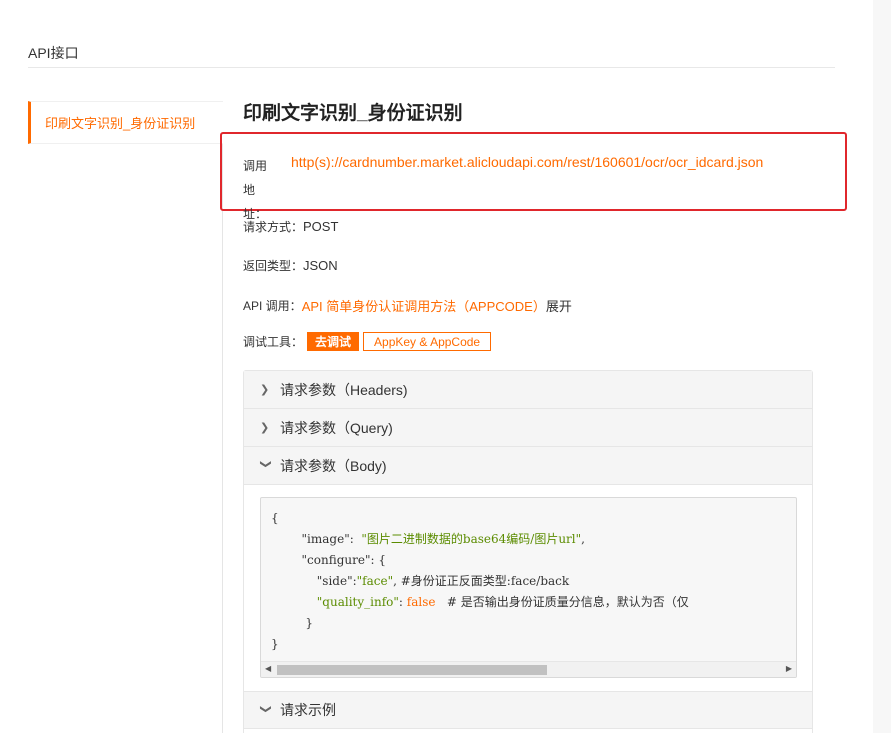  Describe the element at coordinates (528, 710) in the screenshot. I see `section-request-example: ❯ 请求示例` at that location.